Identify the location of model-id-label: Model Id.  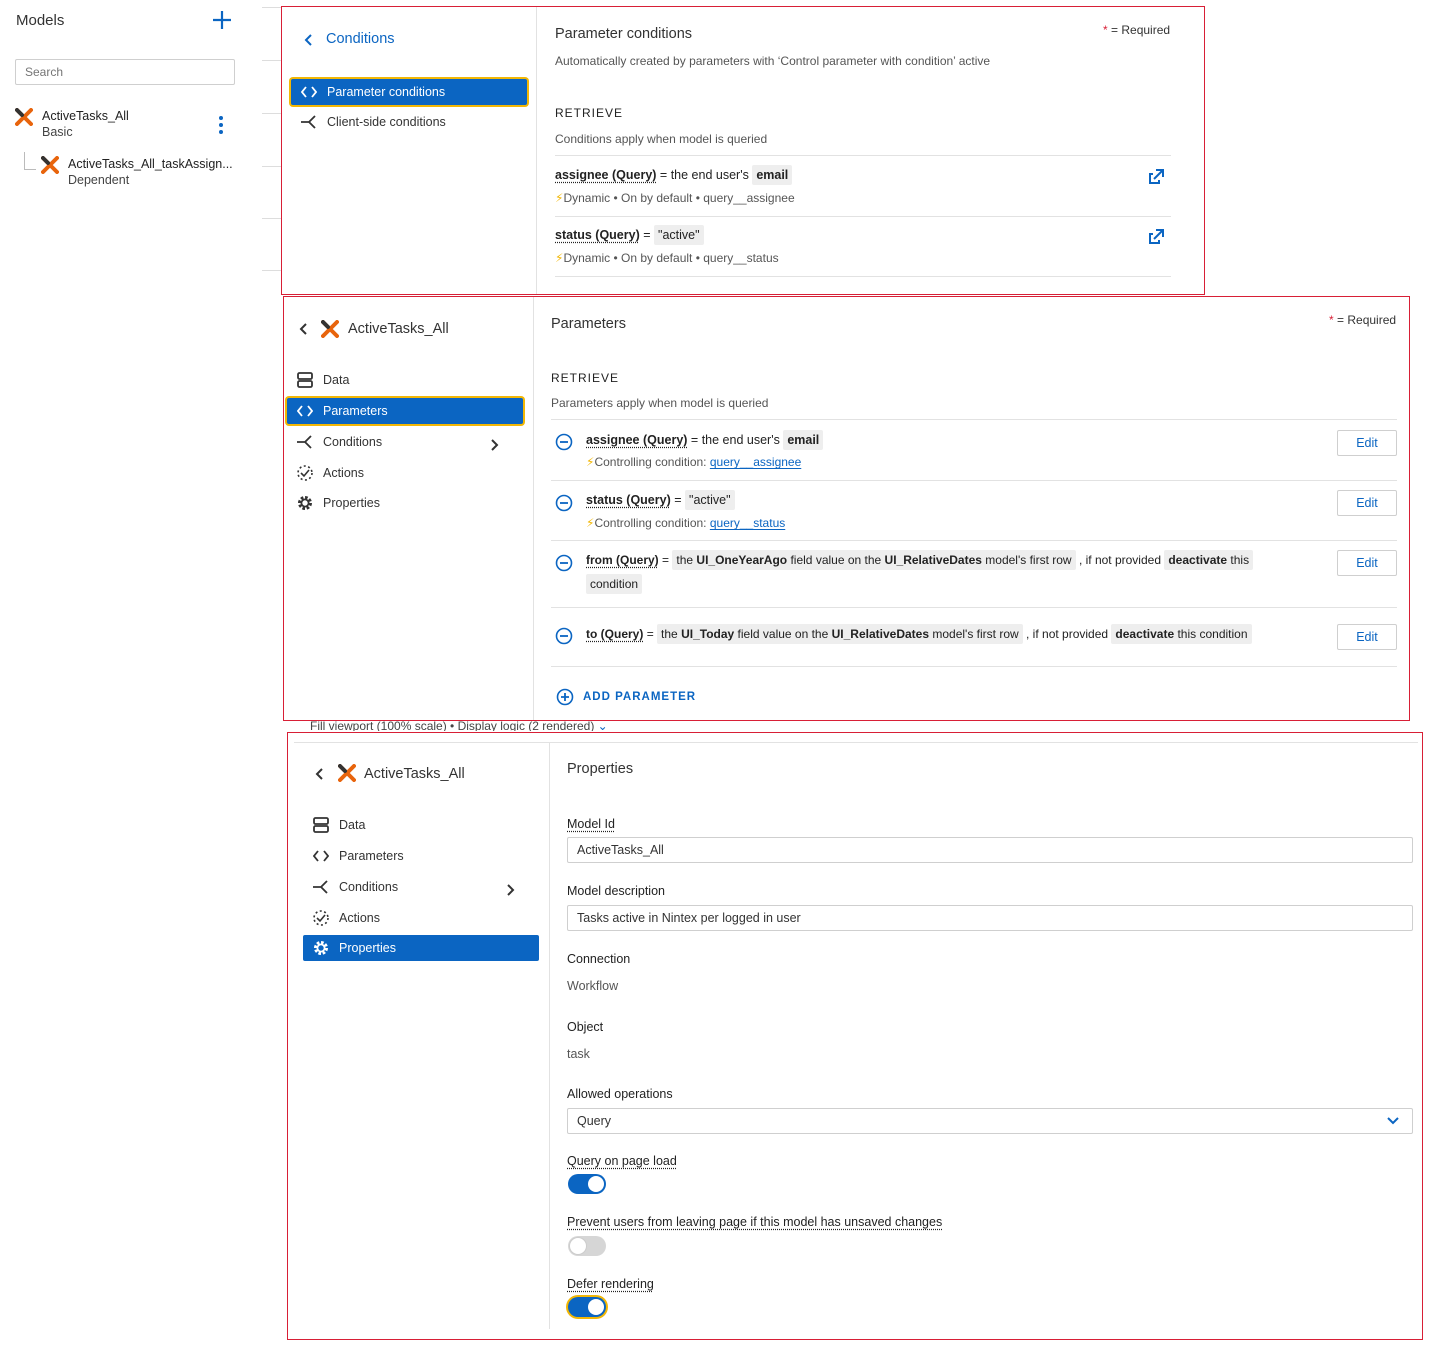
(591, 824).